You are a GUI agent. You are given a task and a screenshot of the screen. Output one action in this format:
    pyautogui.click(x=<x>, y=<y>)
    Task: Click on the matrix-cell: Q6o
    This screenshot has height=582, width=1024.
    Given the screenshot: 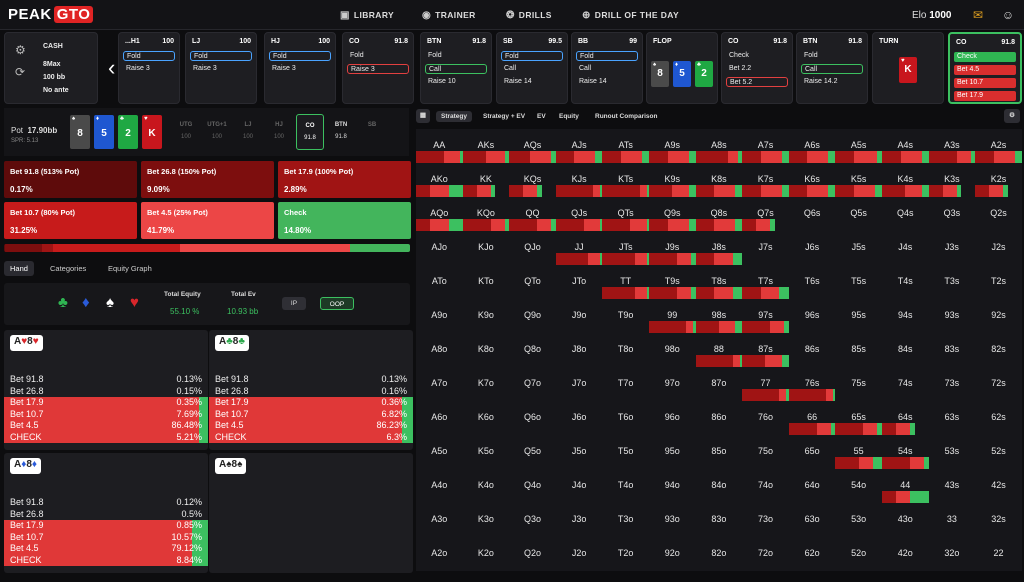 What is the action you would take?
    pyautogui.click(x=532, y=418)
    